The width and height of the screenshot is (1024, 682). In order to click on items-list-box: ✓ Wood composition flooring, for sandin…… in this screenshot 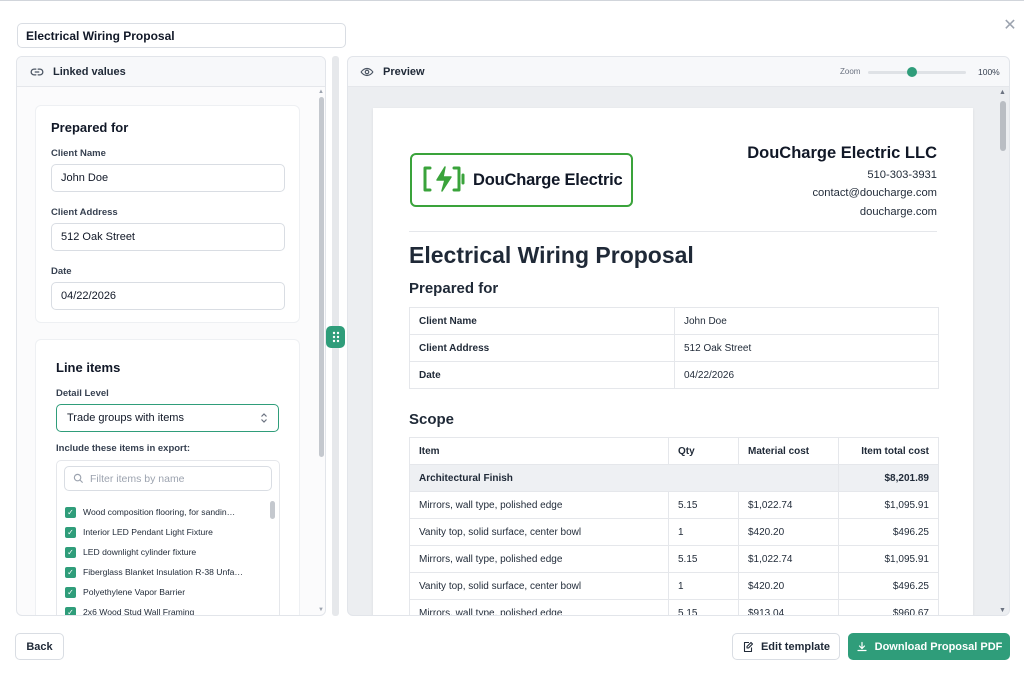, I will do `click(168, 538)`.